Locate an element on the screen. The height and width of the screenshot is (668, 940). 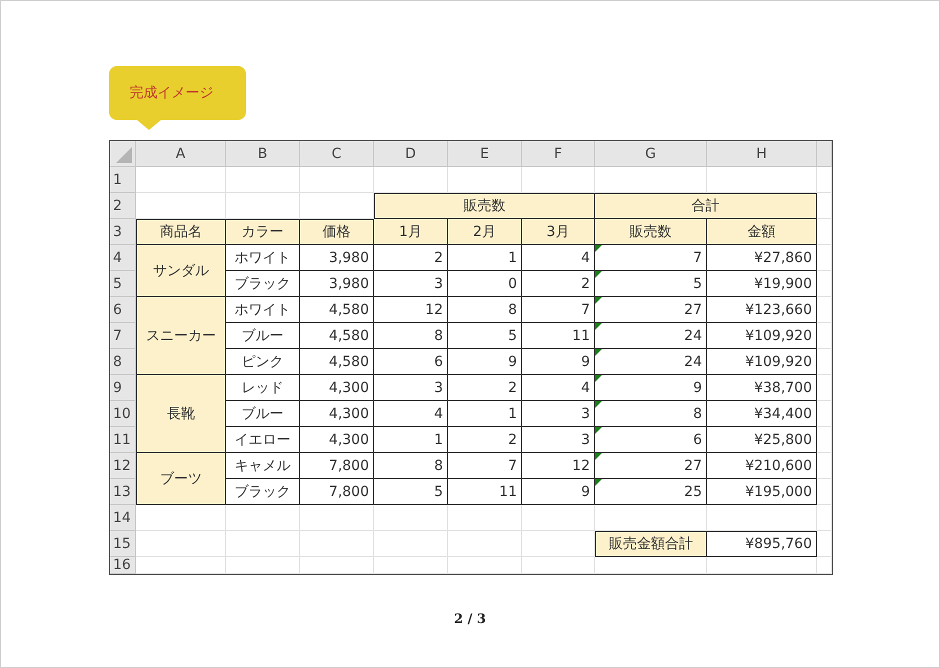
row-header: 4 is located at coordinates (123, 258).